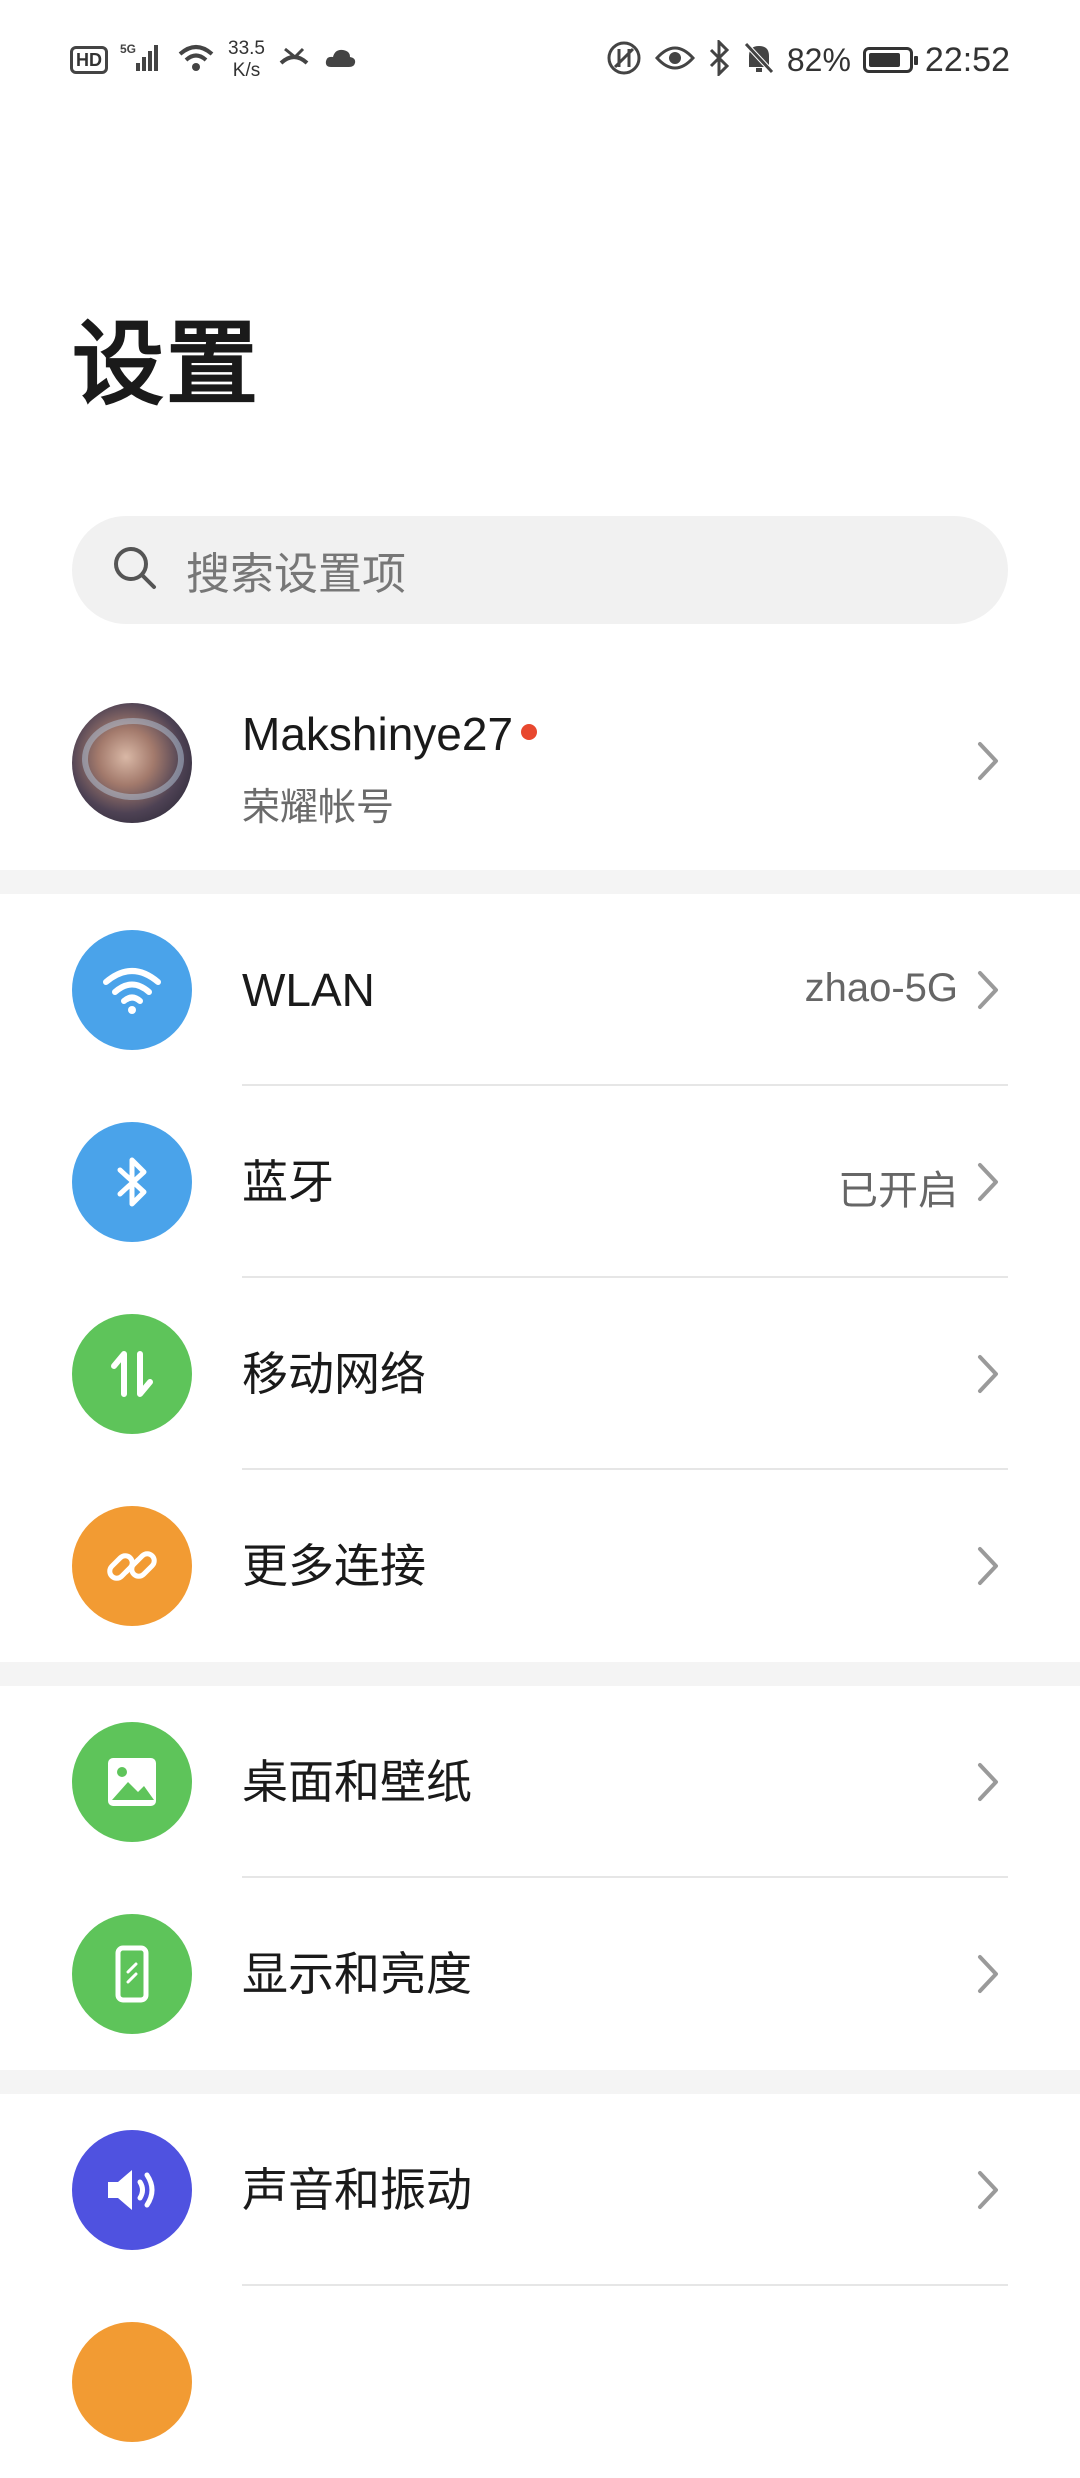 Image resolution: width=1080 pixels, height=2478 pixels. I want to click on account-subtitle: 荣耀帐号, so click(318, 807).